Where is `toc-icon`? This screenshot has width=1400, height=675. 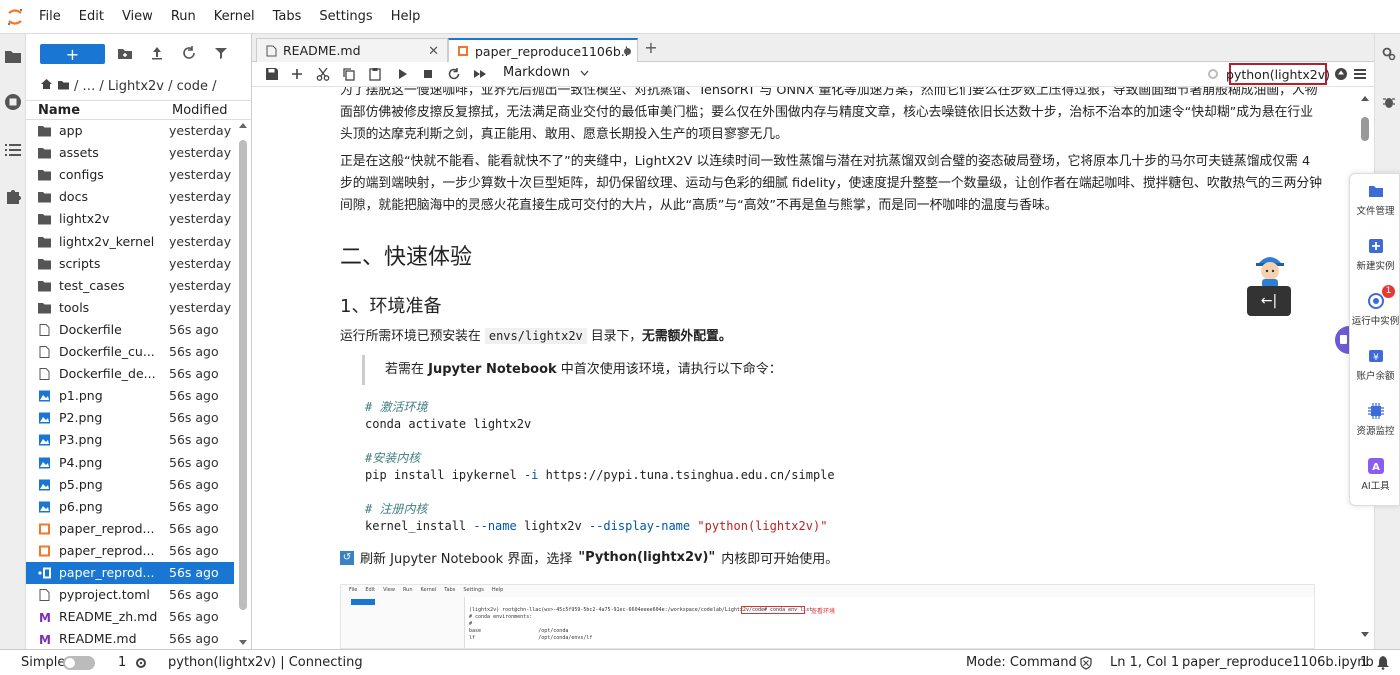
toc-icon is located at coordinates (13, 150).